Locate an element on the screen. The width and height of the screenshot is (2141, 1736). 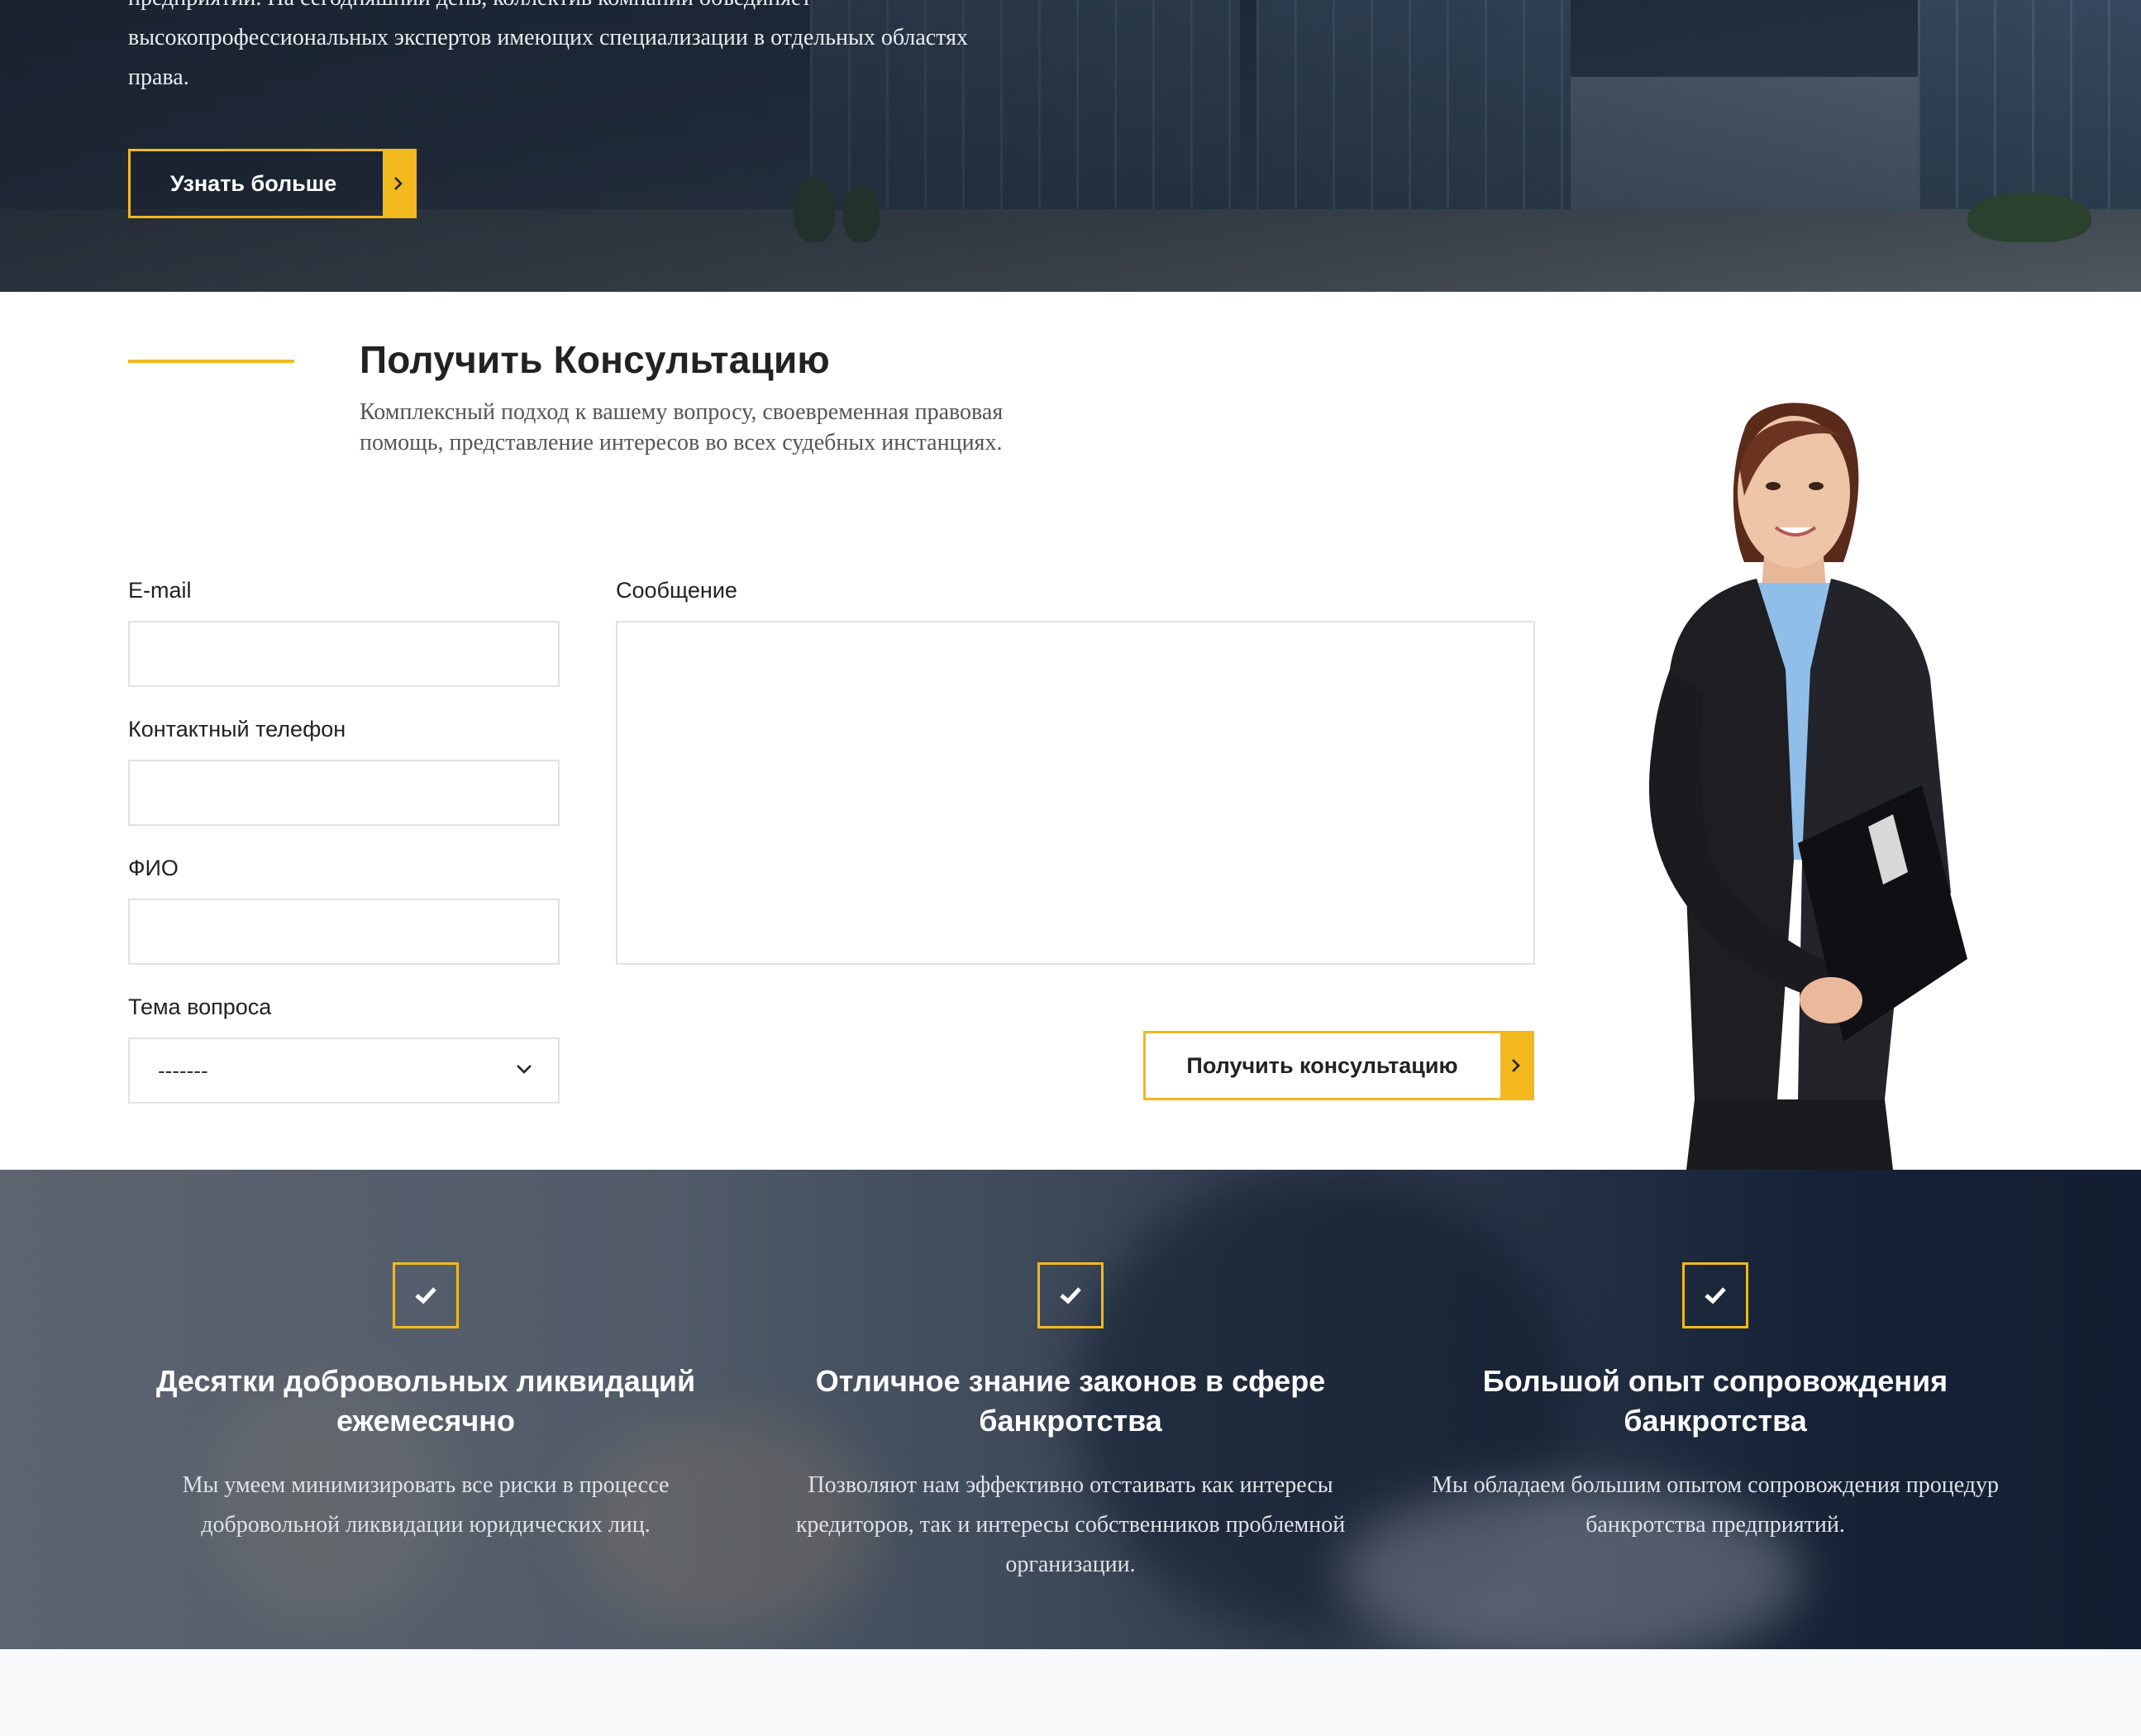
message-field is located at coordinates (1075, 793).